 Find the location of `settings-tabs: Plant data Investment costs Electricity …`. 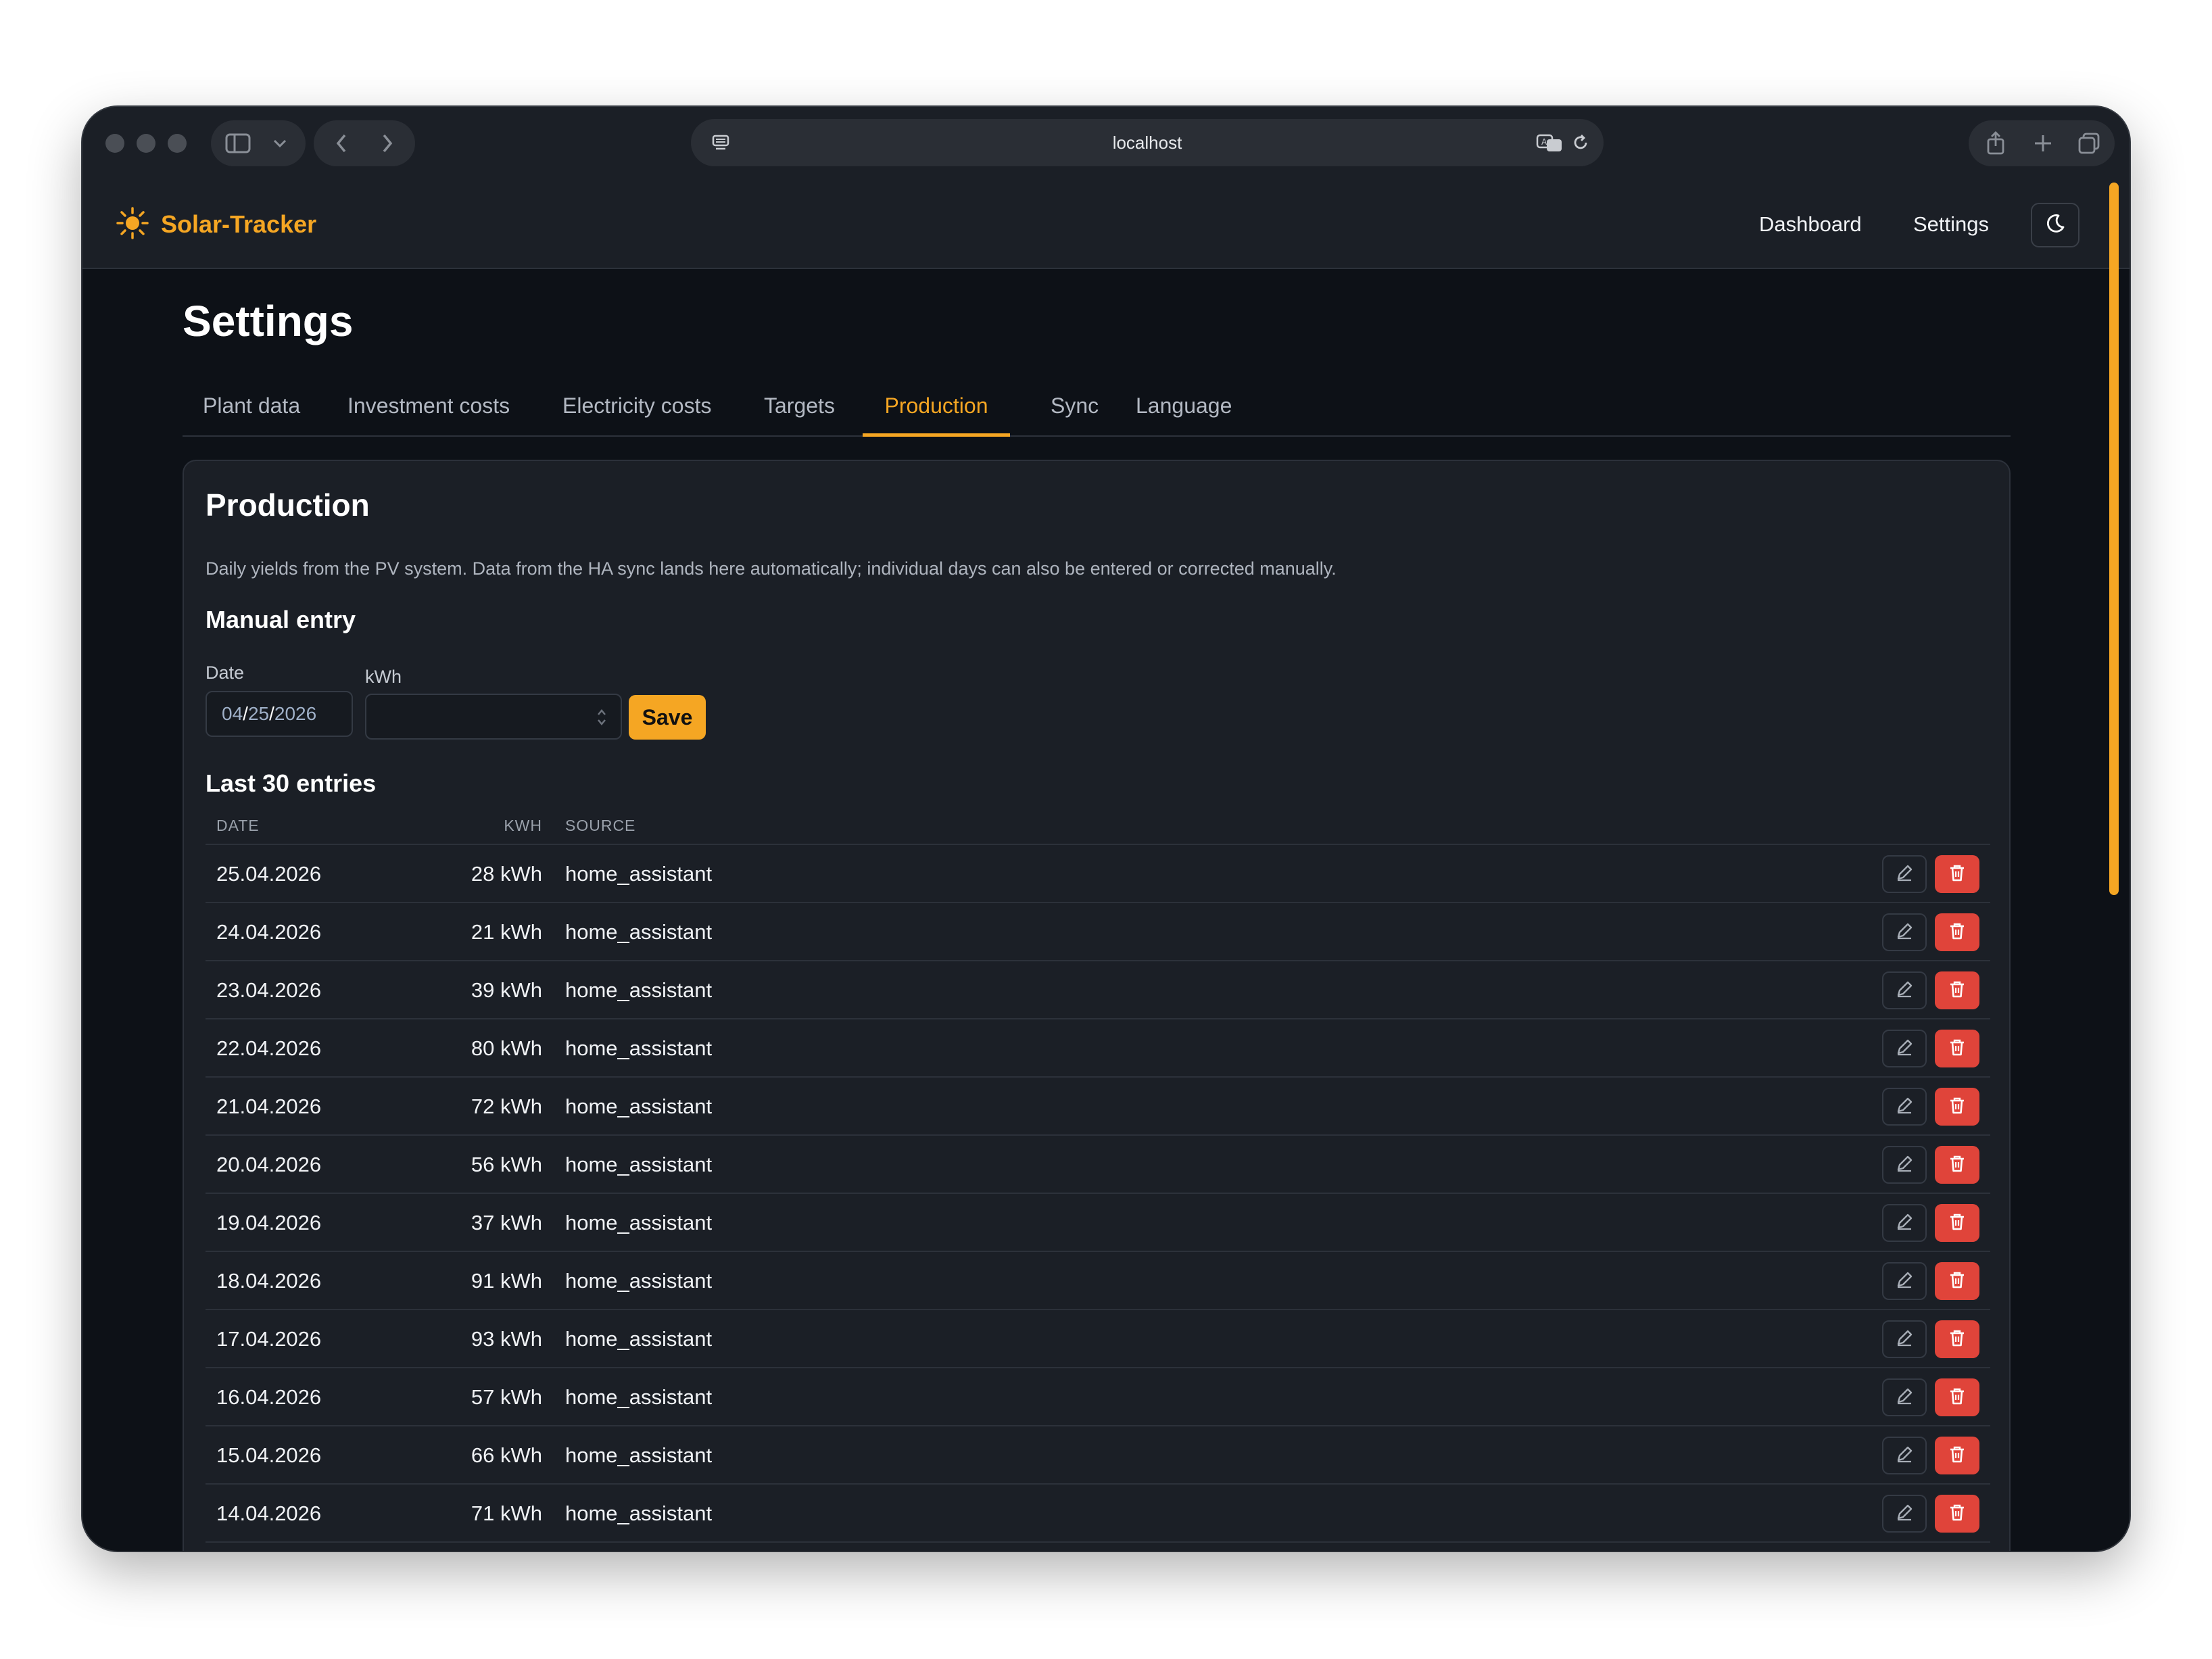

settings-tabs: Plant data Investment costs Electricity … is located at coordinates (1097, 408).